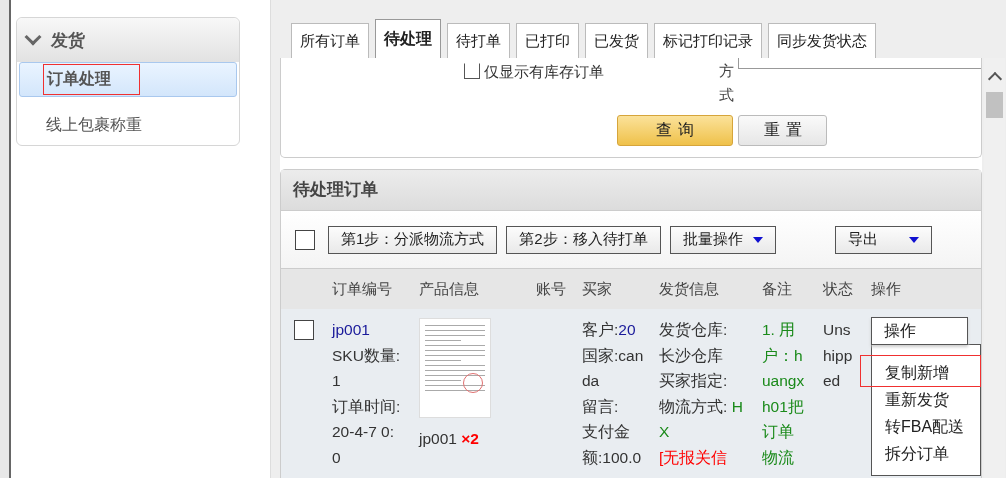 Image resolution: width=1006 pixels, height=478 pixels. I want to click on reset-button: 重置, so click(782, 130).